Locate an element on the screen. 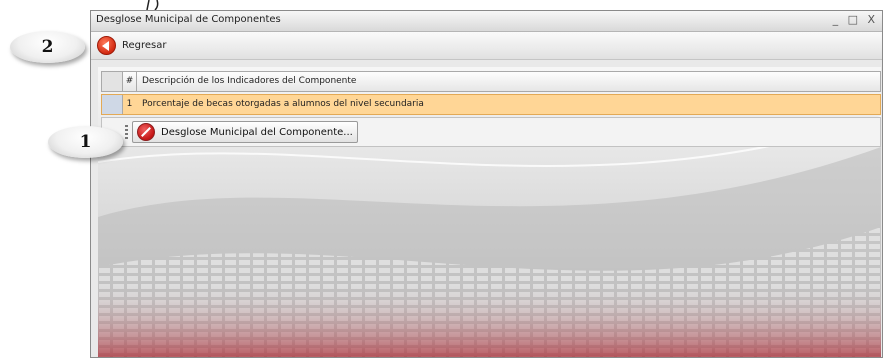 Image resolution: width=883 pixels, height=358 pixels. document-stroke-mark is located at coordinates (152, 5).